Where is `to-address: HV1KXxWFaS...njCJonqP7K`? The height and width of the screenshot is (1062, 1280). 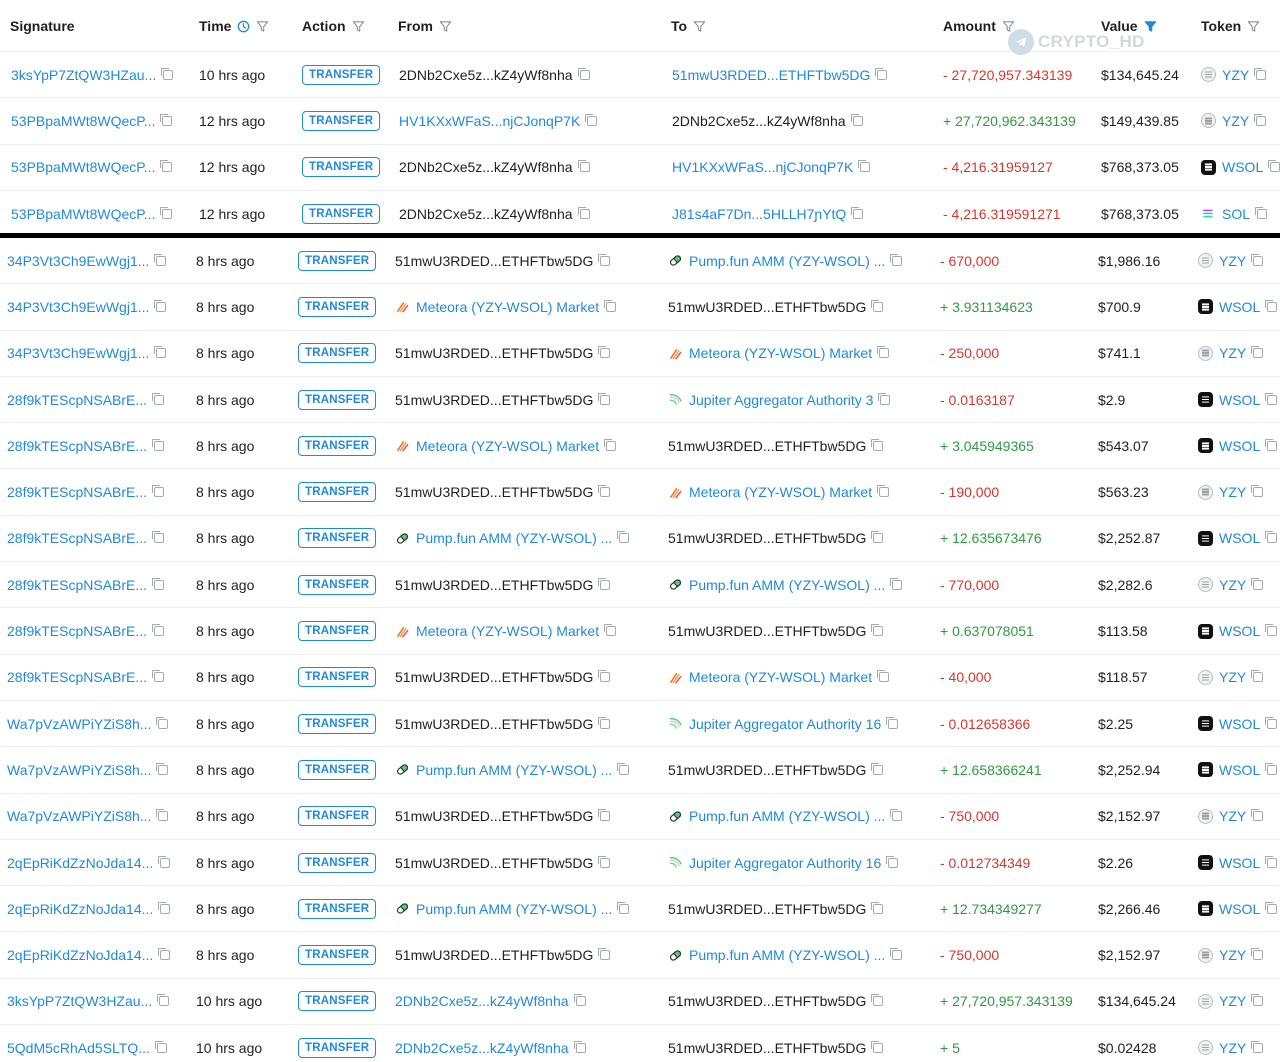 to-address: HV1KXxWFaS...njCJonqP7K is located at coordinates (762, 167).